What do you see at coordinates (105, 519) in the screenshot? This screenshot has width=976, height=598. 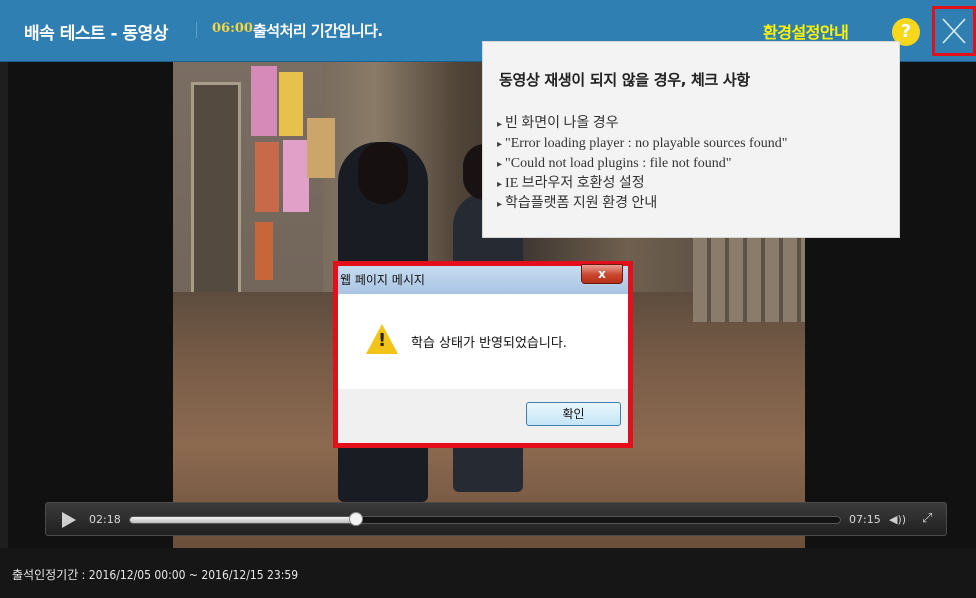 I see `current-time: 02:18` at bounding box center [105, 519].